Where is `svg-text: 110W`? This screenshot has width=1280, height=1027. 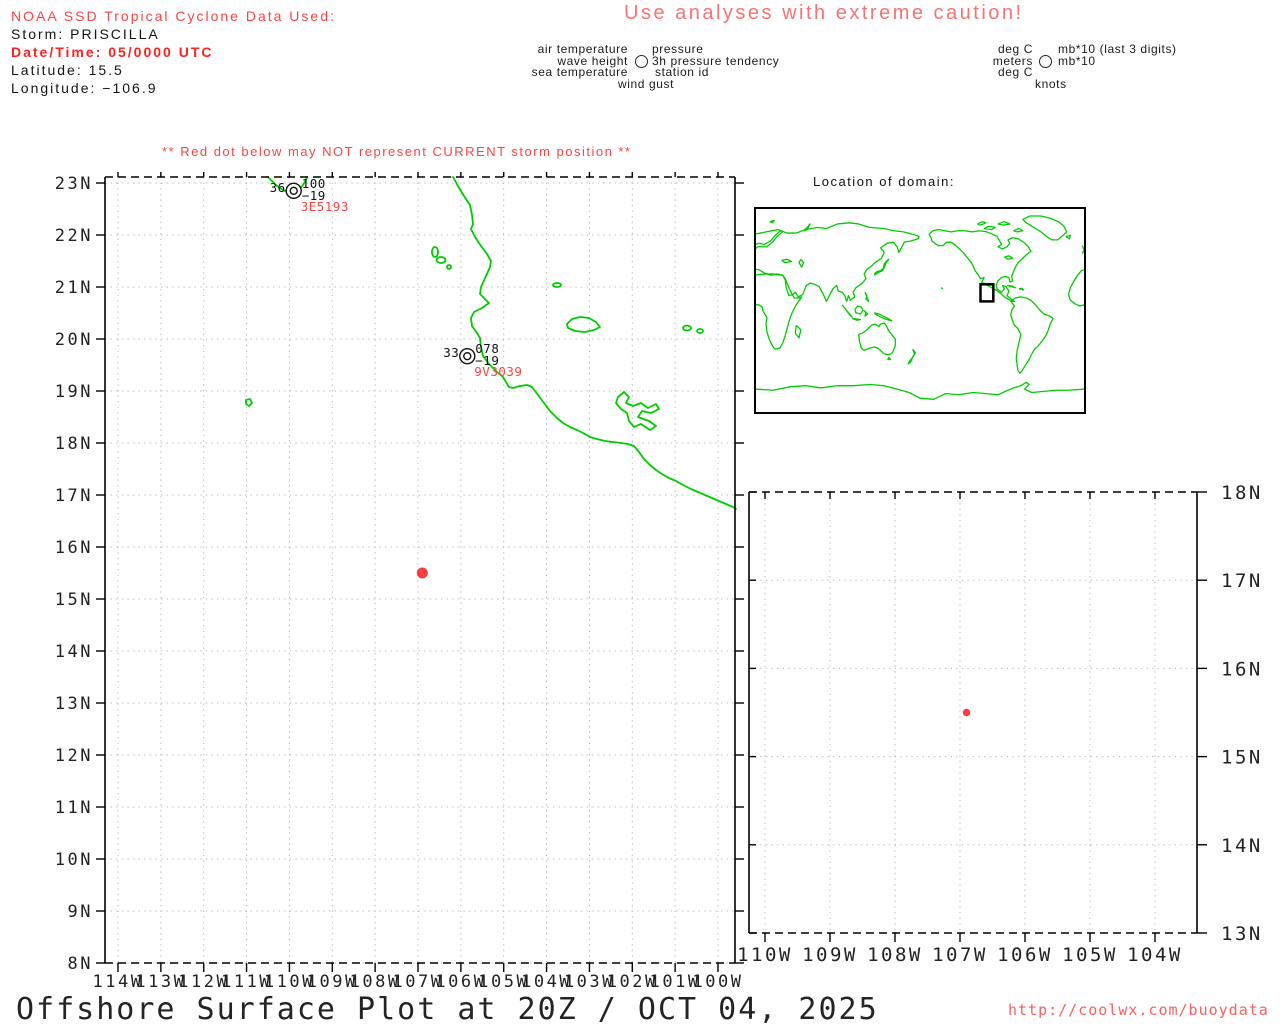 svg-text: 110W is located at coordinates (765, 955).